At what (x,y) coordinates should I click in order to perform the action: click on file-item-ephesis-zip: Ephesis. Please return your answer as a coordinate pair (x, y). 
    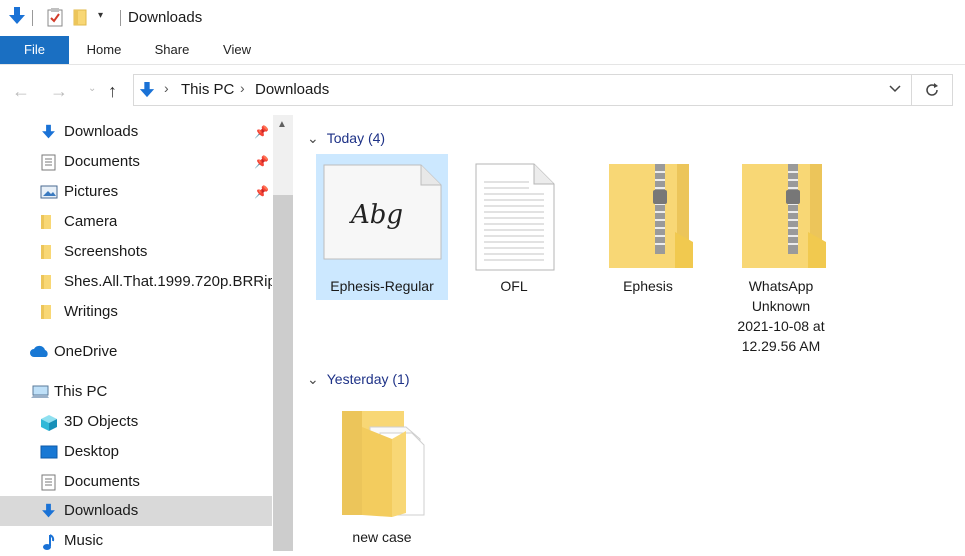
    Looking at the image, I should click on (648, 227).